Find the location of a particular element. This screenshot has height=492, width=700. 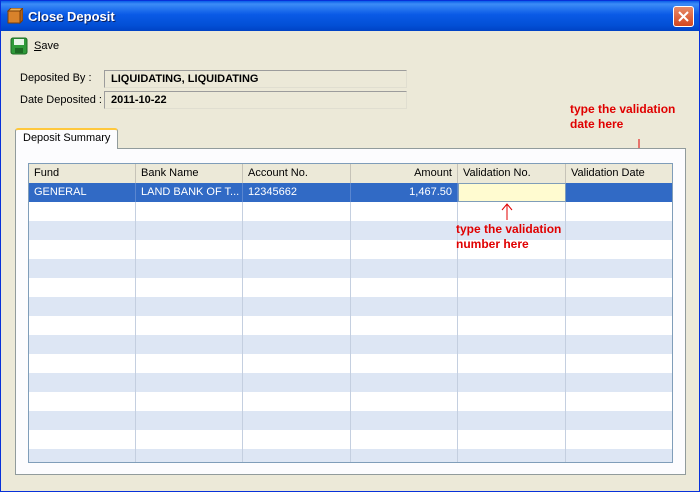

column-header-account-no: Account No. is located at coordinates (297, 173).